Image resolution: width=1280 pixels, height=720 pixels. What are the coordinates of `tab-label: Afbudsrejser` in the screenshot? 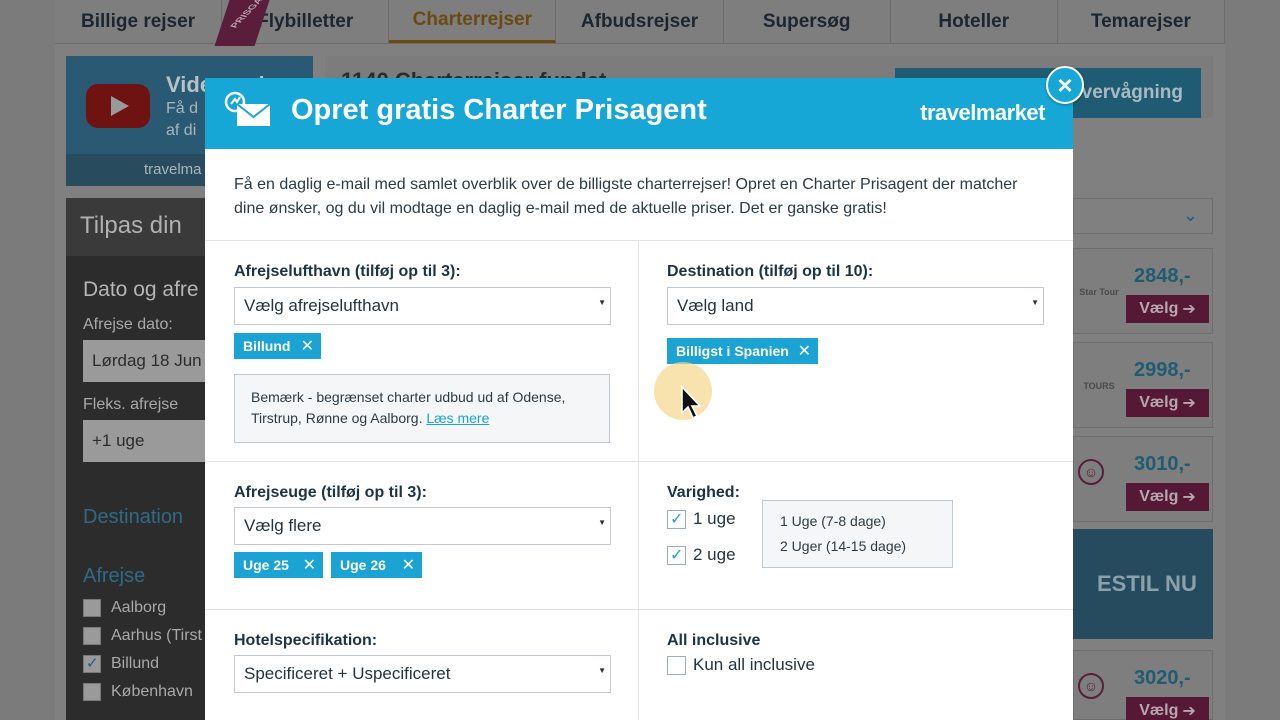 It's located at (639, 21).